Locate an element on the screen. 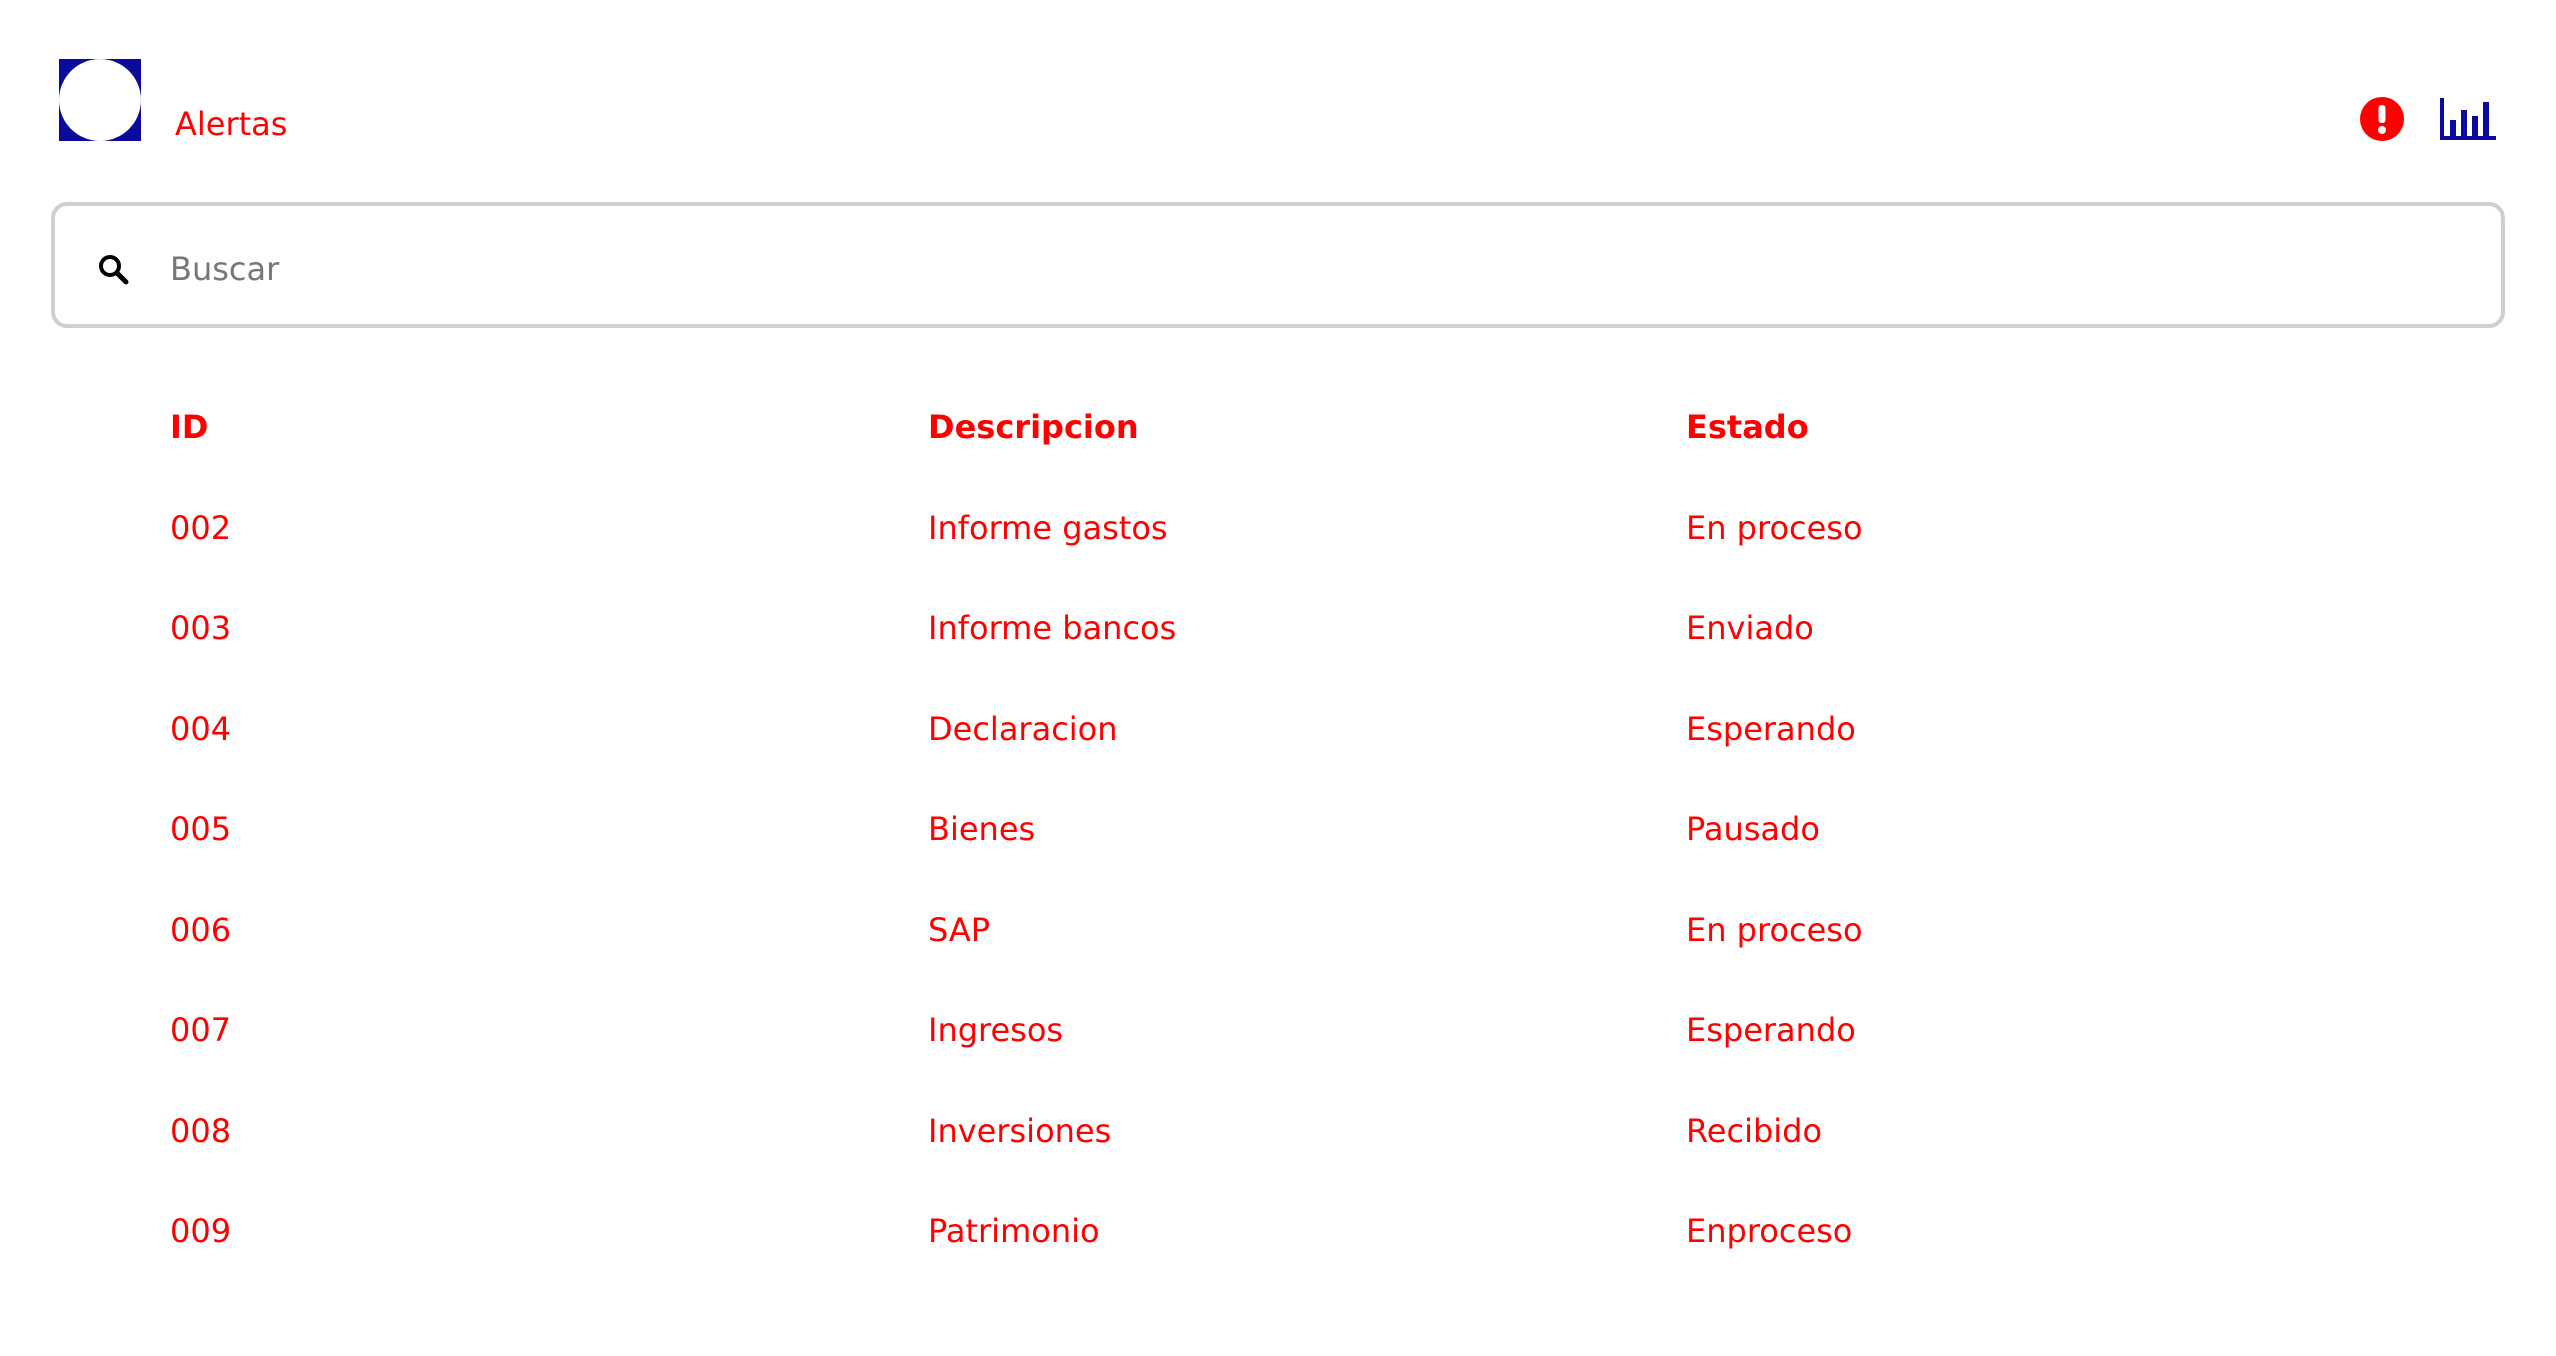 This screenshot has height=1356, width=2556. search-input is located at coordinates (1320, 269).